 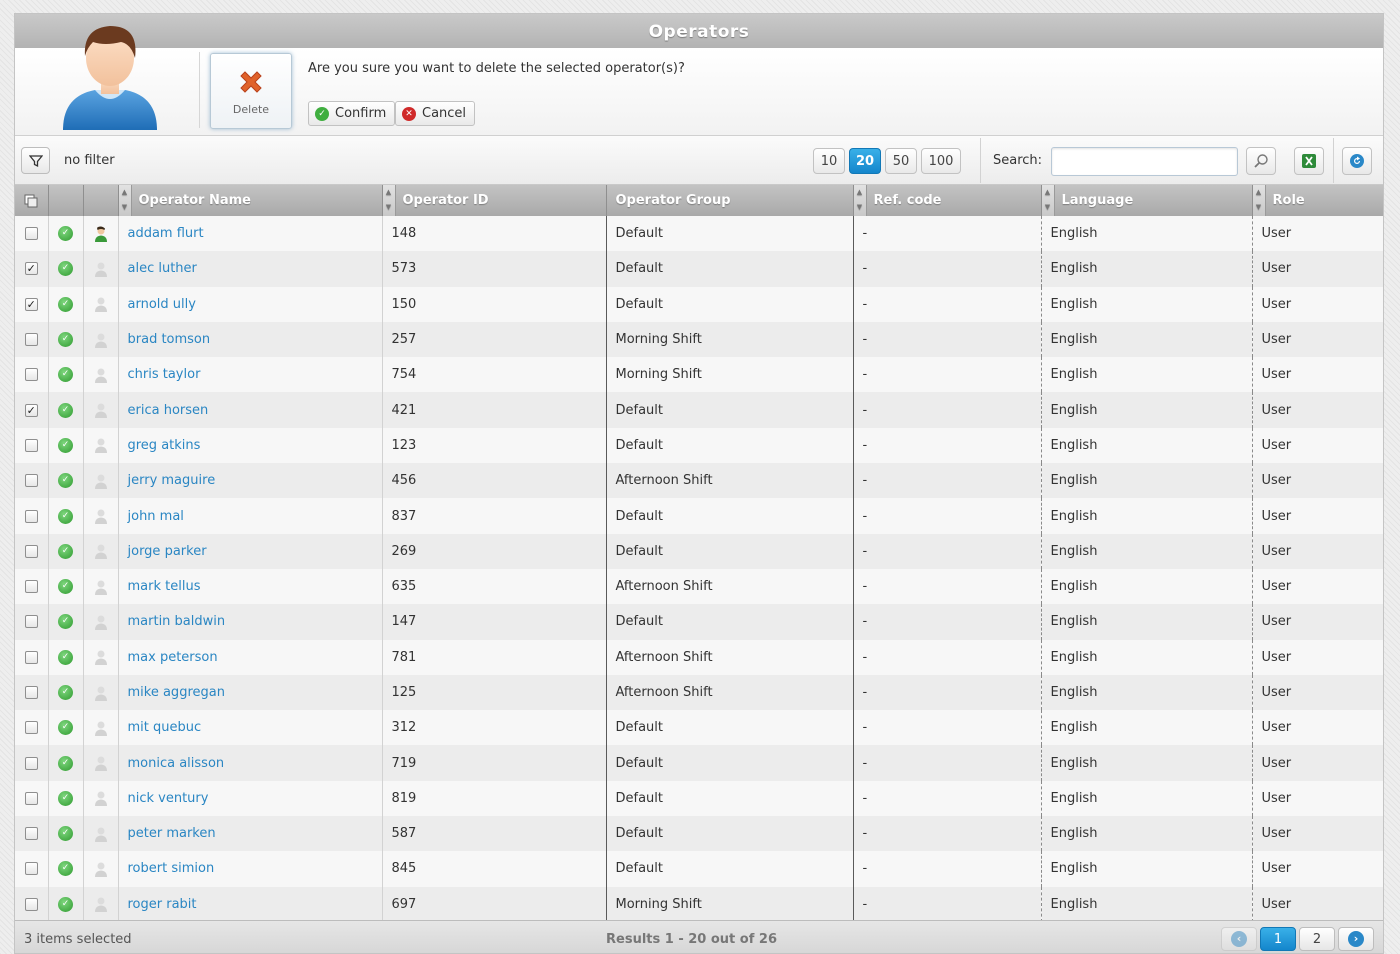 What do you see at coordinates (699, 339) in the screenshot?
I see `table-row: ✓ brad tomson 257 Morning Shift - English User` at bounding box center [699, 339].